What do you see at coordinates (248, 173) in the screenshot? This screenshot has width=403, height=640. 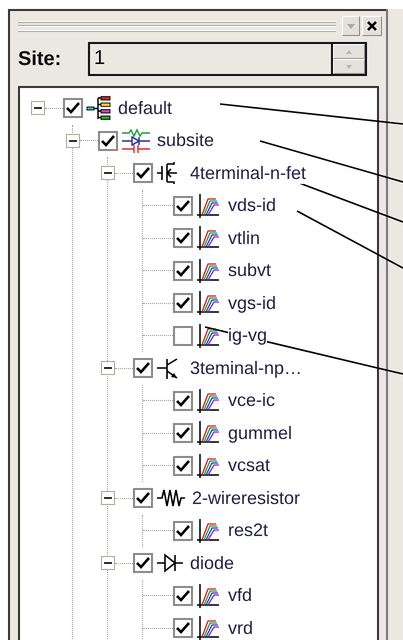 I see `tree-item-label: 4terminal-n-fet` at bounding box center [248, 173].